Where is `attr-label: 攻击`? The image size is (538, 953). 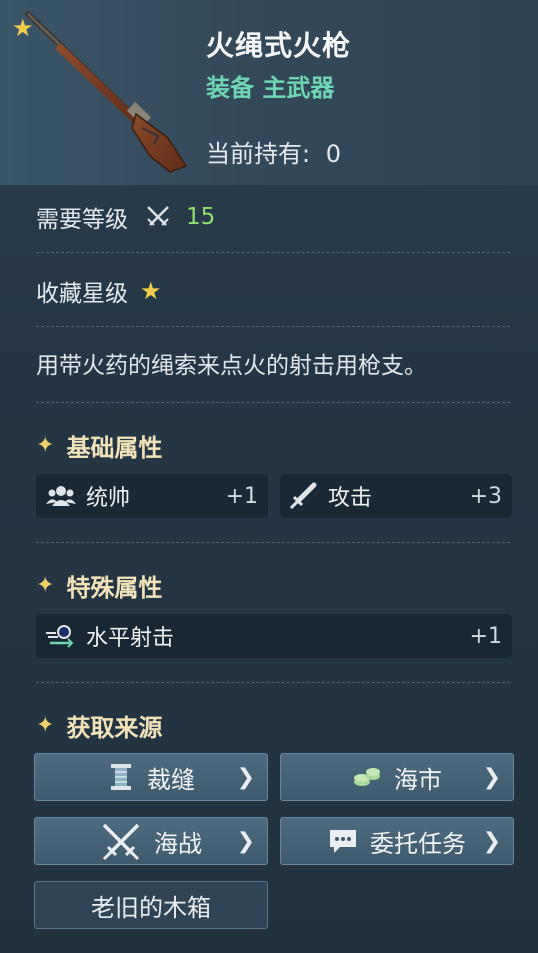 attr-label: 攻击 is located at coordinates (350, 498).